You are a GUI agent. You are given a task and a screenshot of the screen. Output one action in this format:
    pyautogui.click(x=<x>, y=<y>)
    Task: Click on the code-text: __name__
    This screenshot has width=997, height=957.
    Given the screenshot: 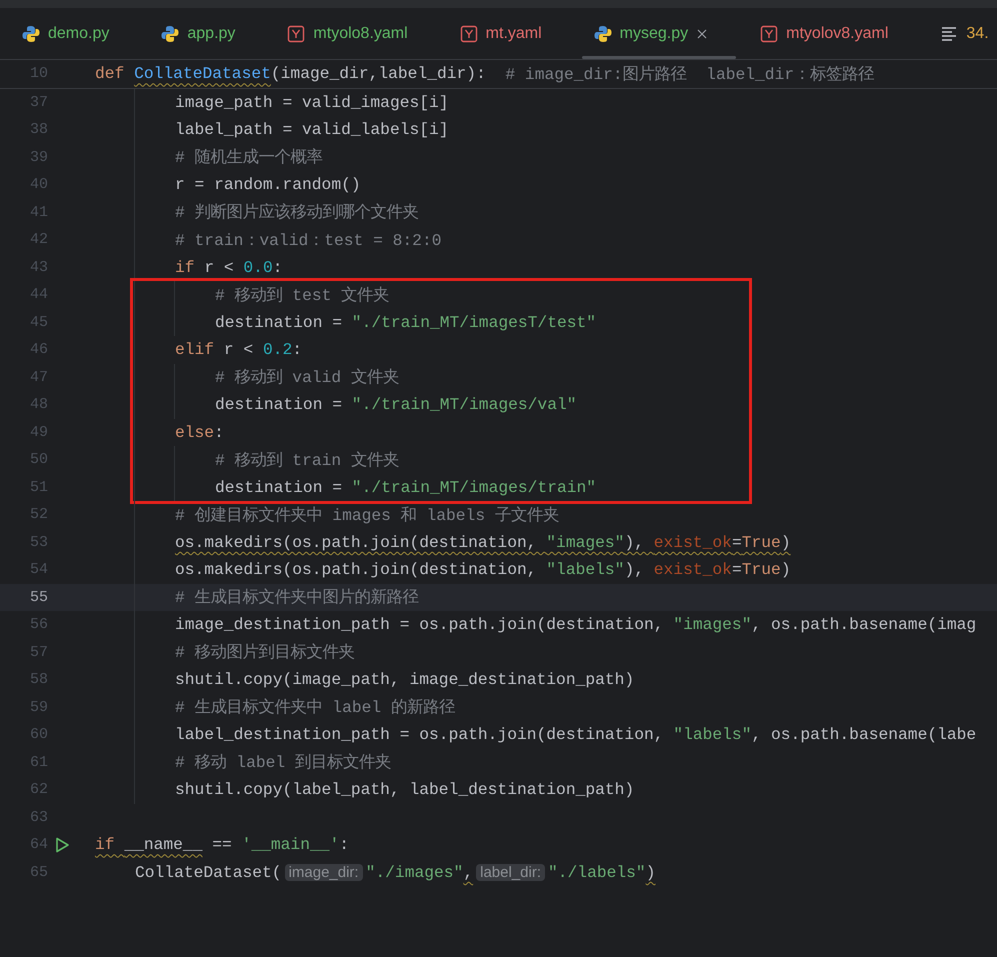 What is the action you would take?
    pyautogui.click(x=163, y=844)
    